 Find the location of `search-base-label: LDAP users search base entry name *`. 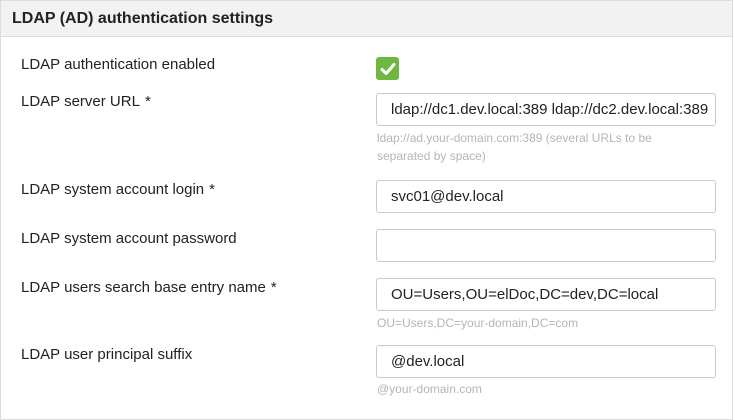

search-base-label: LDAP users search base entry name * is located at coordinates (149, 287).